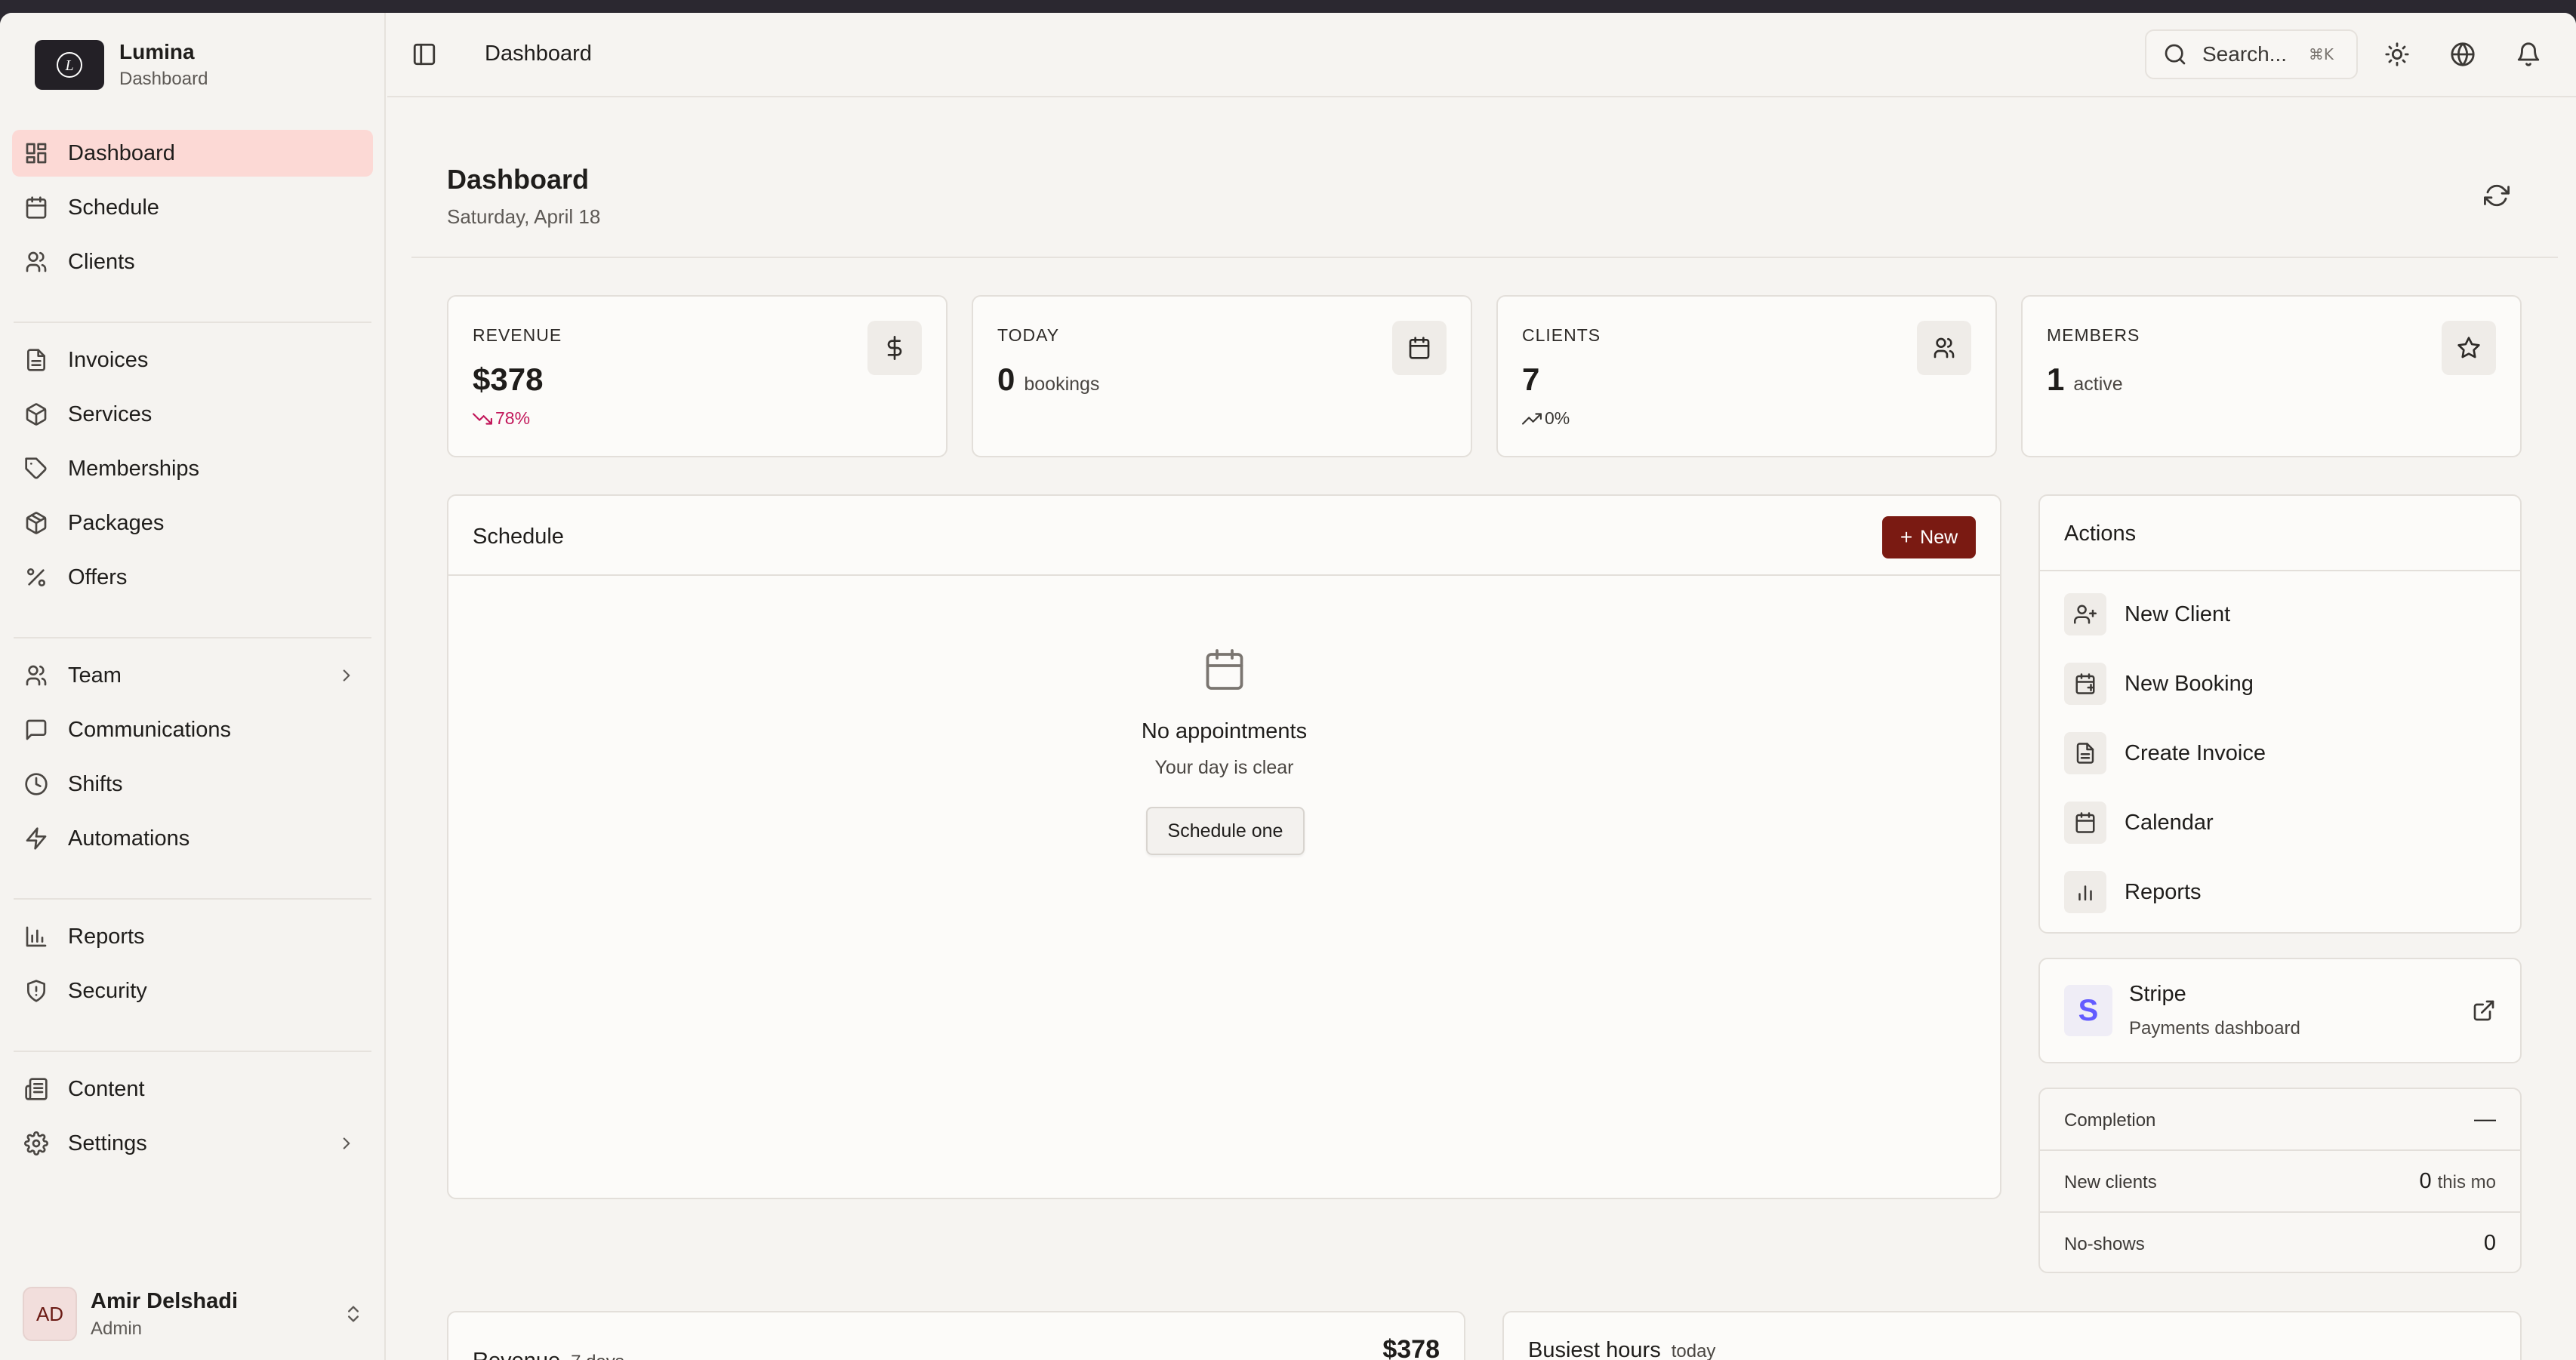  What do you see at coordinates (36, 153) in the screenshot?
I see `layout-grid-icon` at bounding box center [36, 153].